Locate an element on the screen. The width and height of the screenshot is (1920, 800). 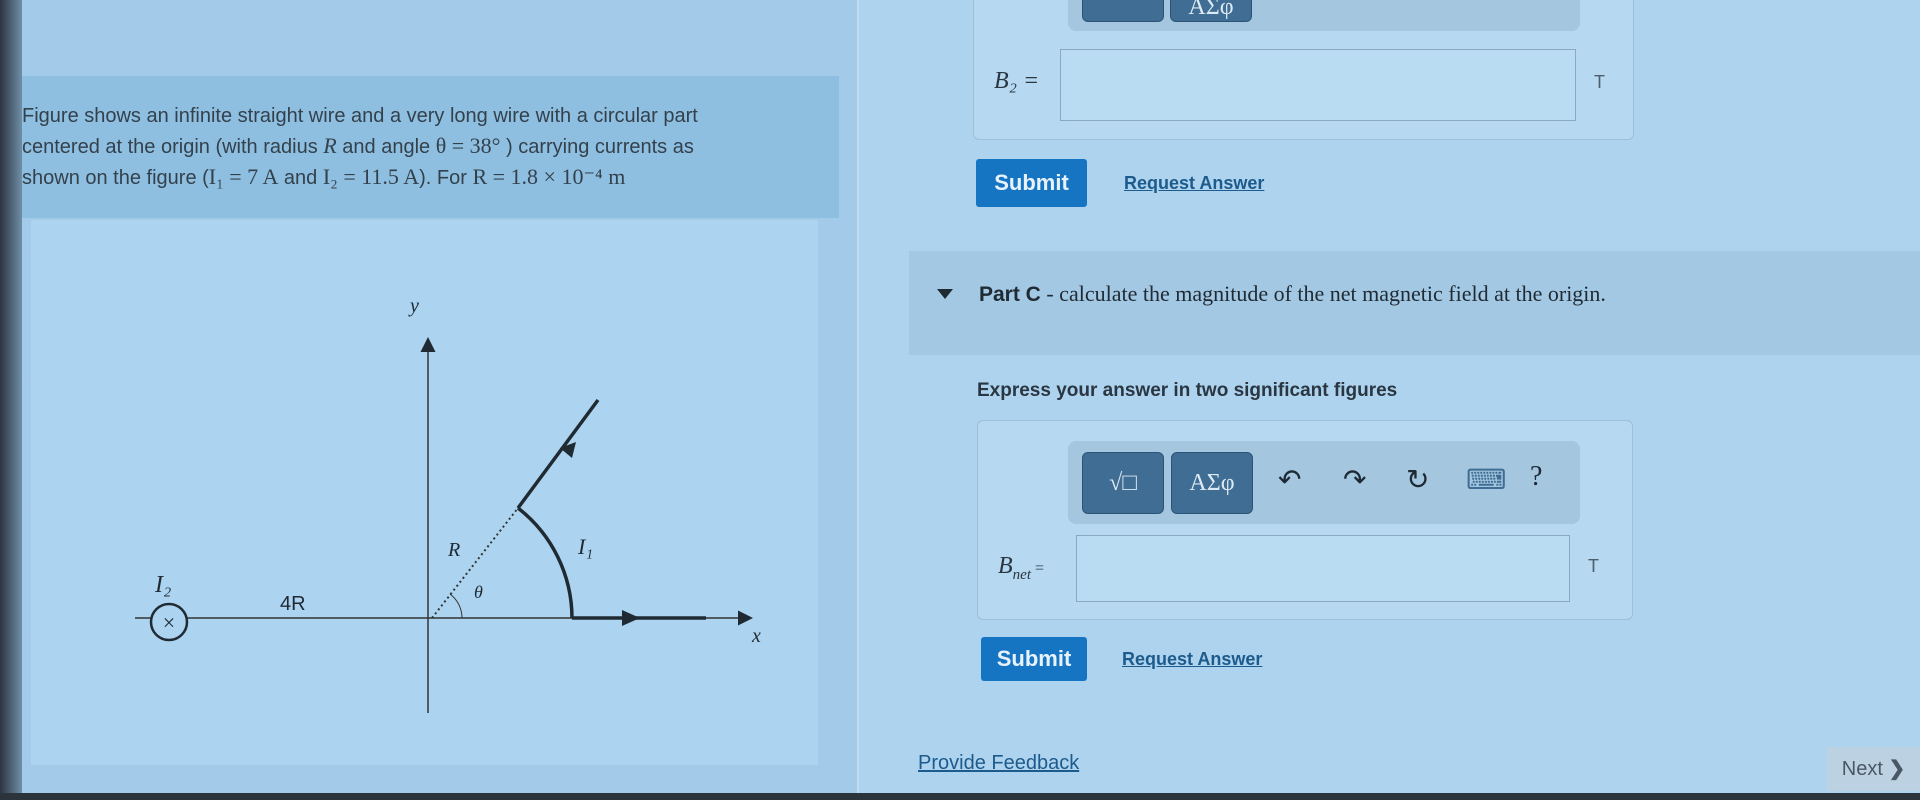
arrow-incoming-icon is located at coordinates (568, 450).